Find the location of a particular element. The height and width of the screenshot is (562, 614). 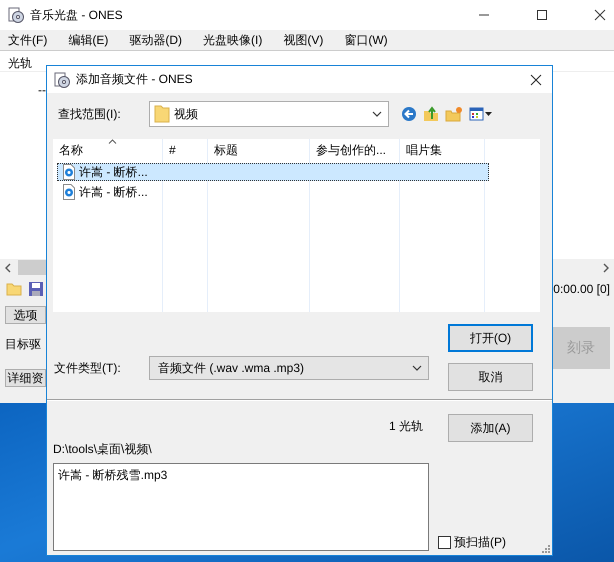

menu-item: 光盘映像(I) is located at coordinates (237, 40).